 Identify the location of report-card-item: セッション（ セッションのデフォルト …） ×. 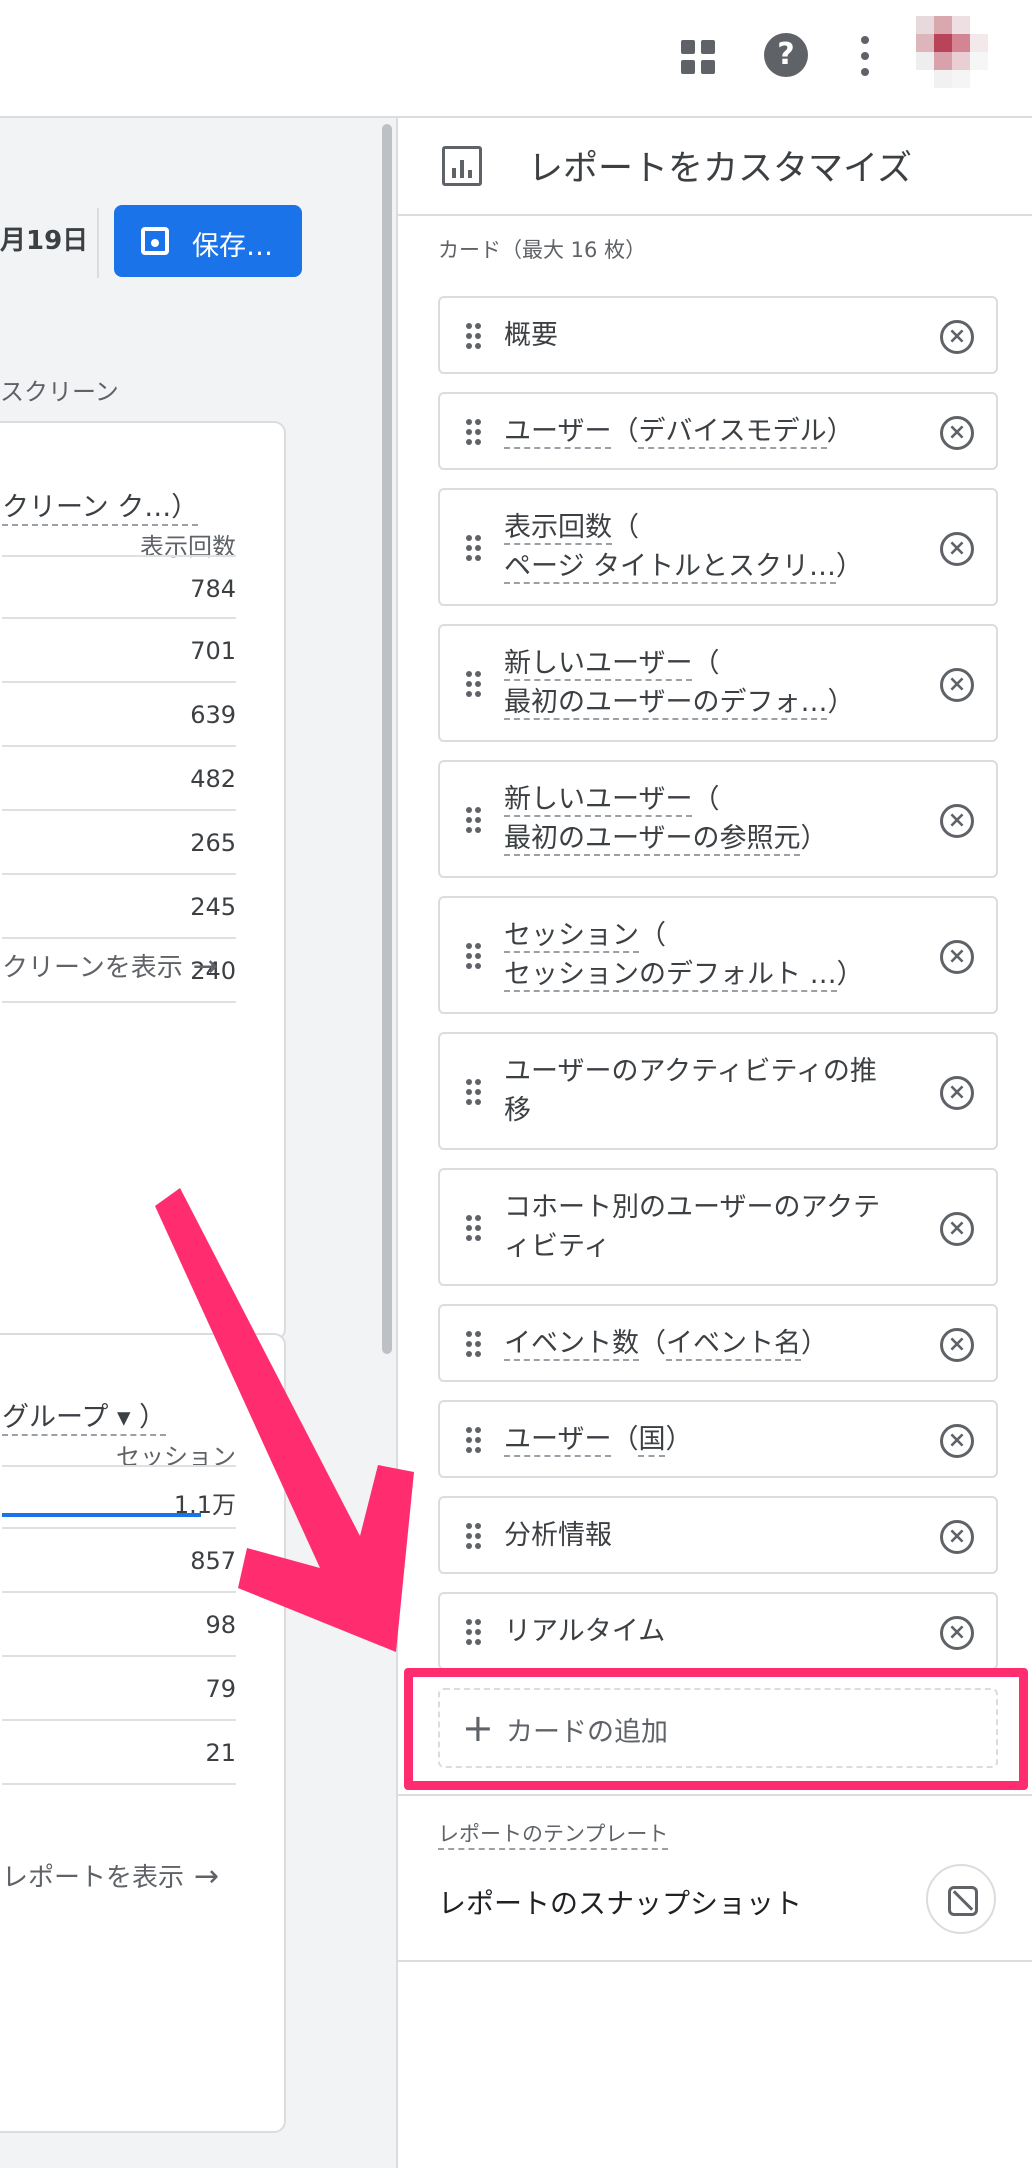
(718, 955).